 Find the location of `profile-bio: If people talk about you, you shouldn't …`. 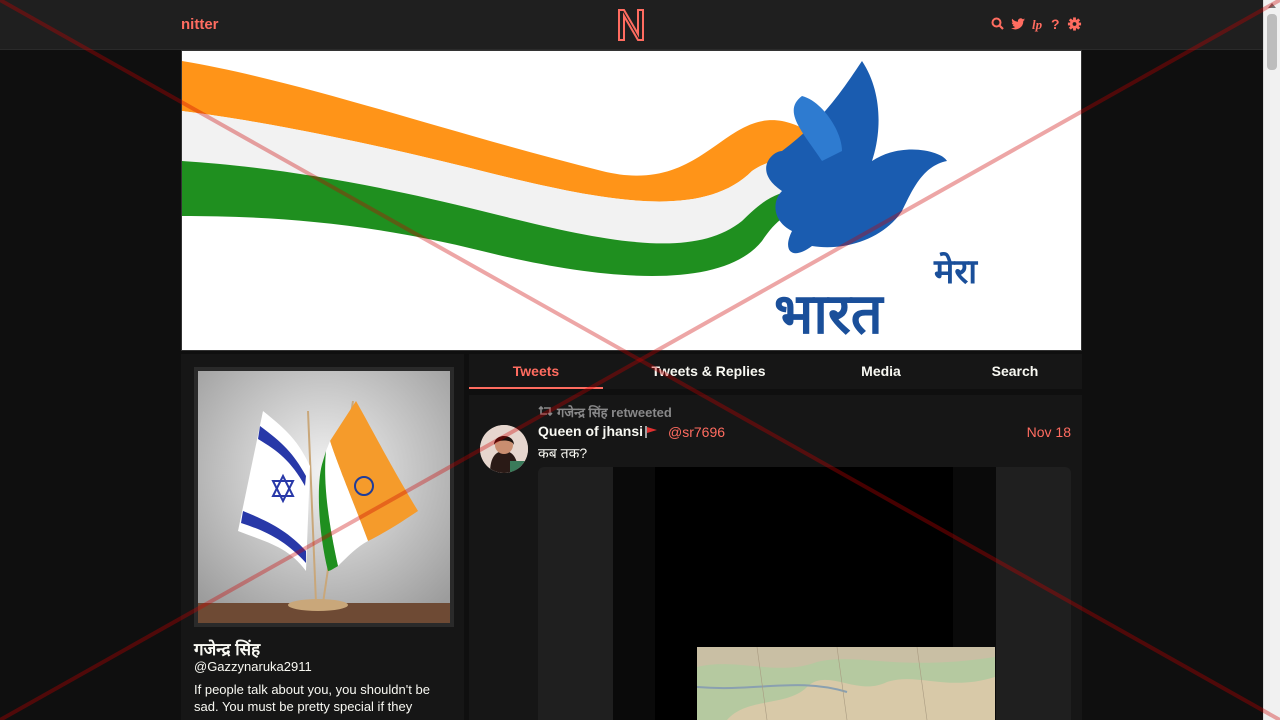

profile-bio: If people talk about you, you shouldn't … is located at coordinates (312, 698).